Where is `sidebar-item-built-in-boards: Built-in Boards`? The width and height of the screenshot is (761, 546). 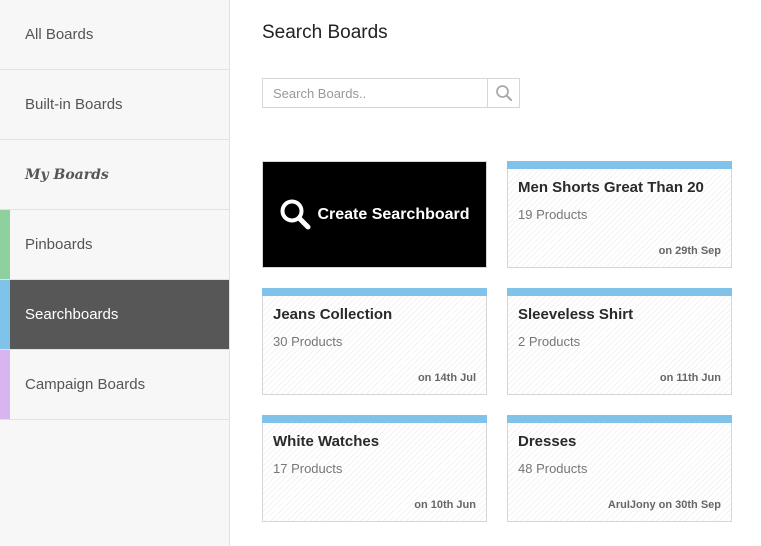
sidebar-item-built-in-boards: Built-in Boards is located at coordinates (114, 105).